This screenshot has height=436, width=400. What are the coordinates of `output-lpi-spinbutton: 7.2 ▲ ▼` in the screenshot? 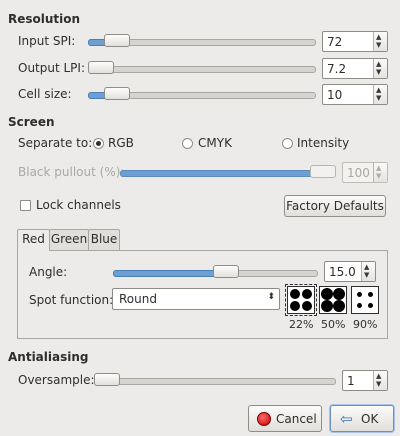 It's located at (355, 68).